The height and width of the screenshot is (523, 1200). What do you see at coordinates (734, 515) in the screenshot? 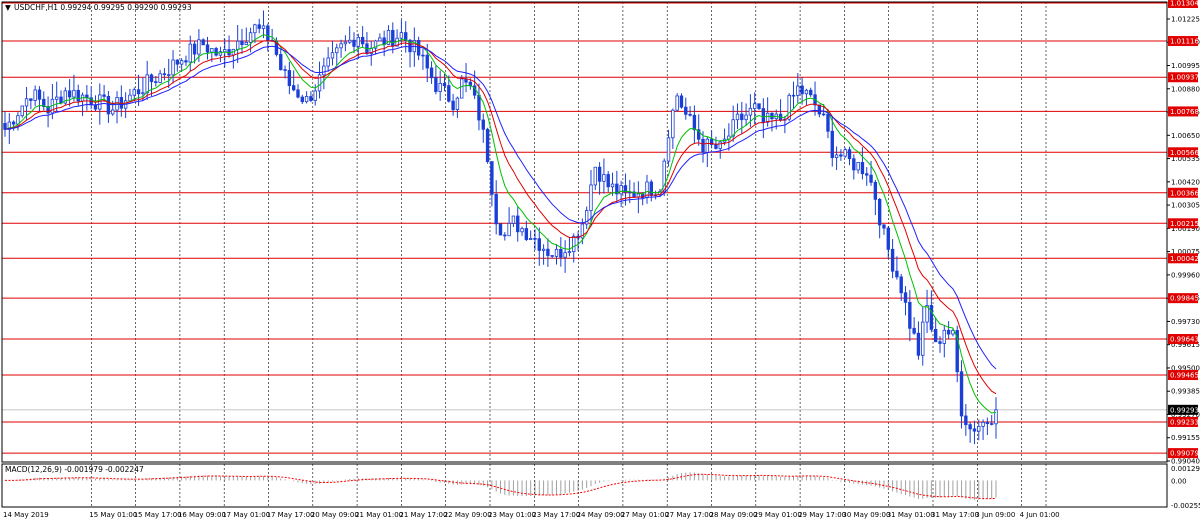
I see `x-tick-label: 28 May 09:00` at bounding box center [734, 515].